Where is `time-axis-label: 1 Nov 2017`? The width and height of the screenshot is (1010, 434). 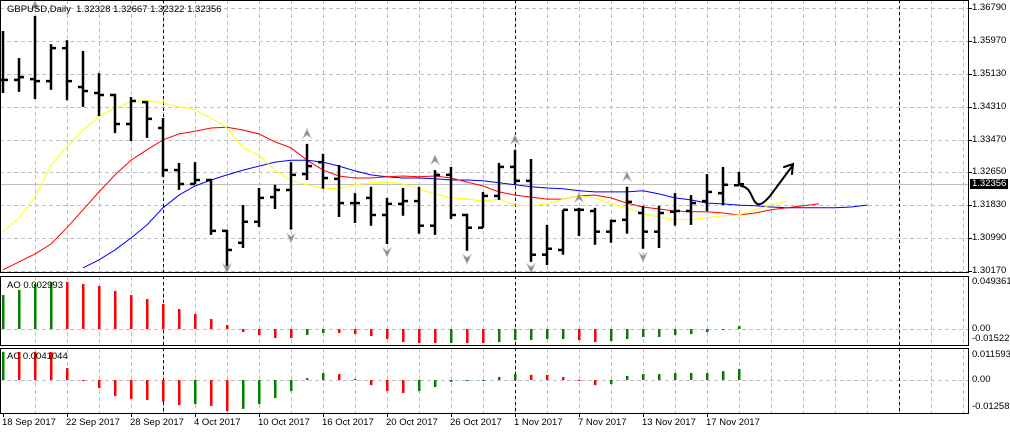
time-axis-label: 1 Nov 2017 is located at coordinates (538, 422).